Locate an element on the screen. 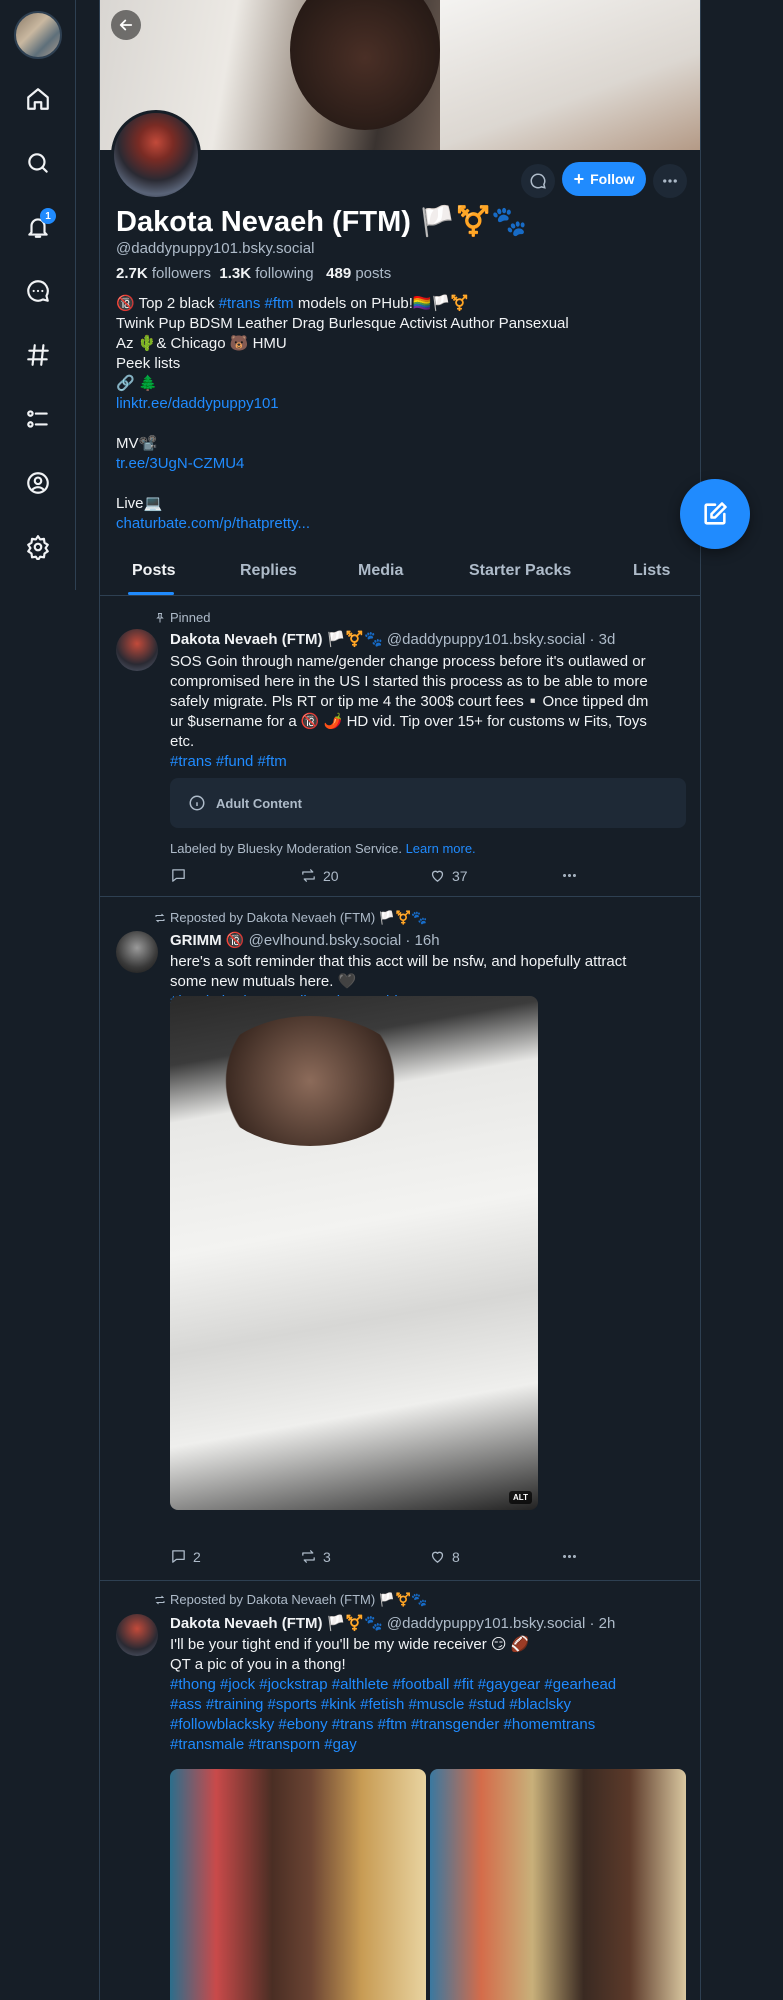 The width and height of the screenshot is (783, 2000). post-hashtags: #trans #fund #ftm is located at coordinates (425, 762).